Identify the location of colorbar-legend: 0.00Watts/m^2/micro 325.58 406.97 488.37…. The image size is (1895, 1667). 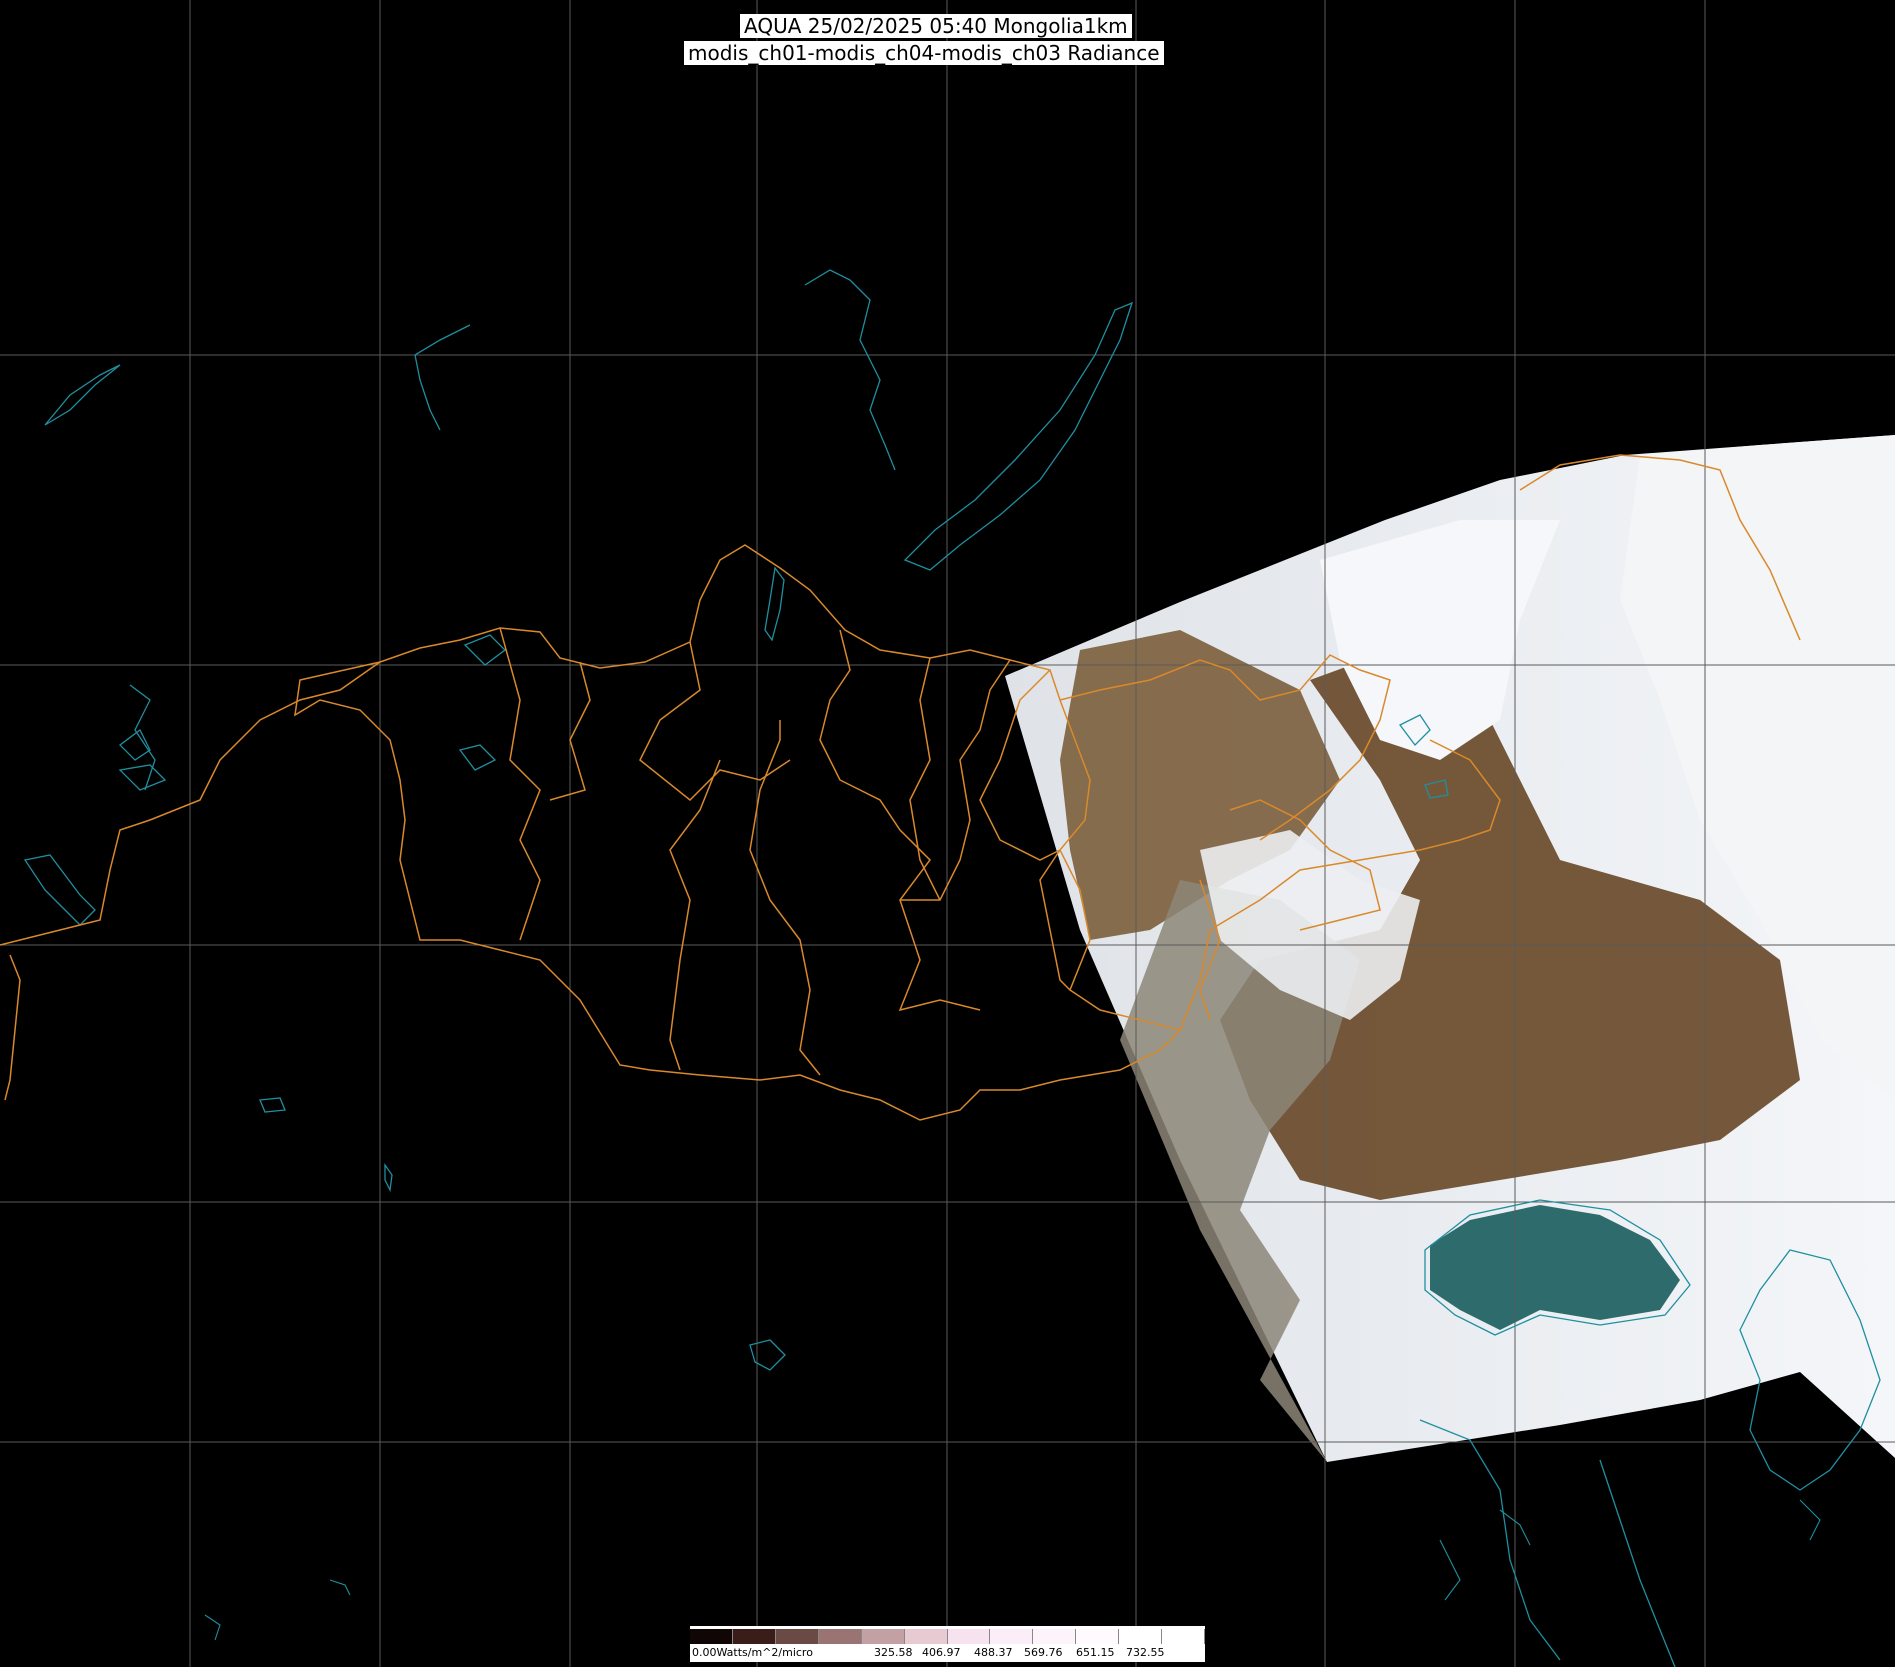
(948, 1644).